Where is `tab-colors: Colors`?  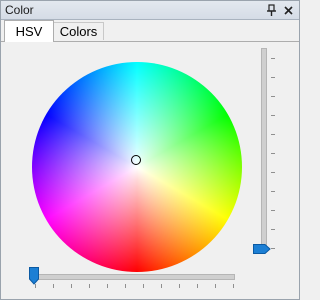 tab-colors: Colors is located at coordinates (79, 31).